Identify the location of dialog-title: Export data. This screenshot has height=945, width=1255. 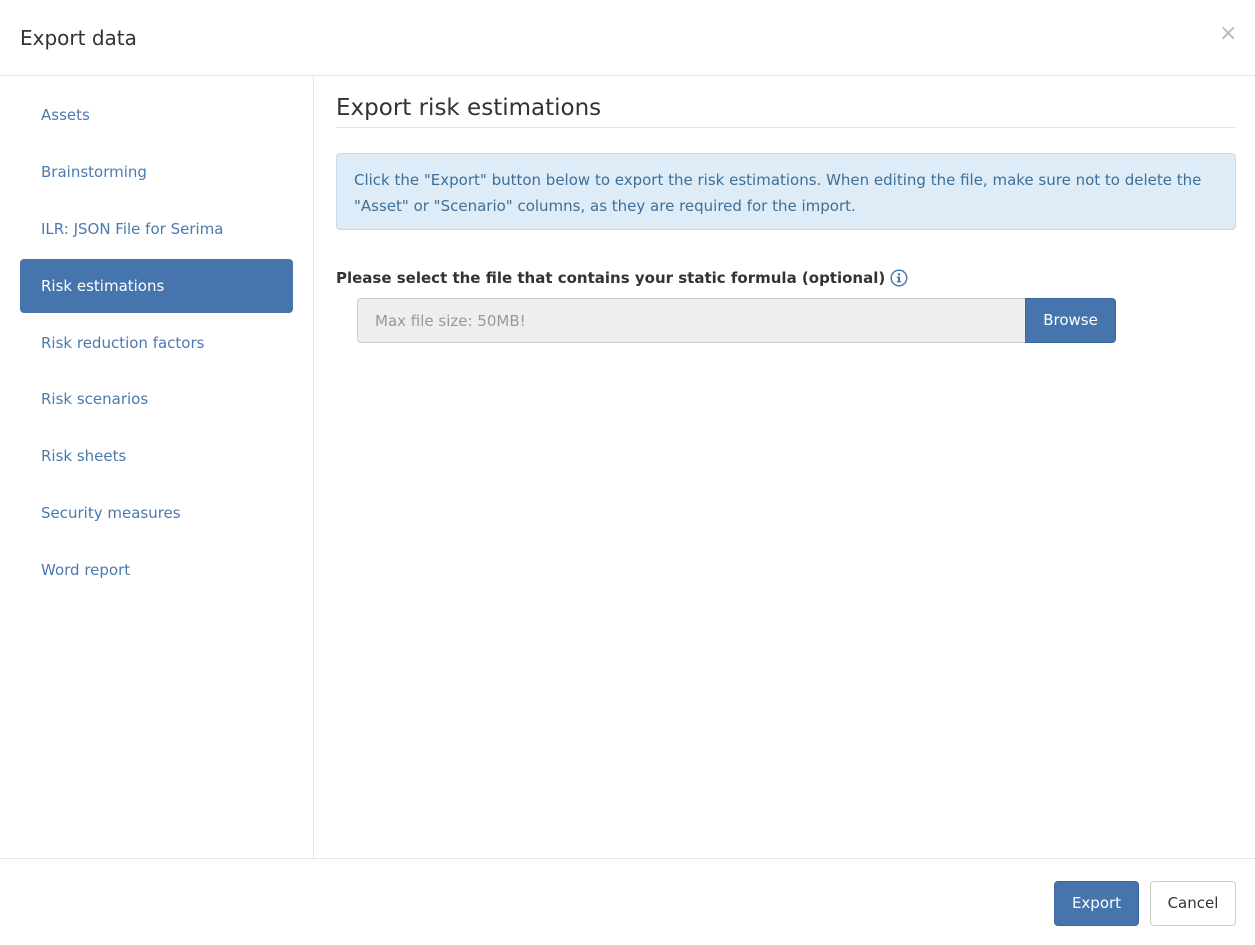
(78, 38).